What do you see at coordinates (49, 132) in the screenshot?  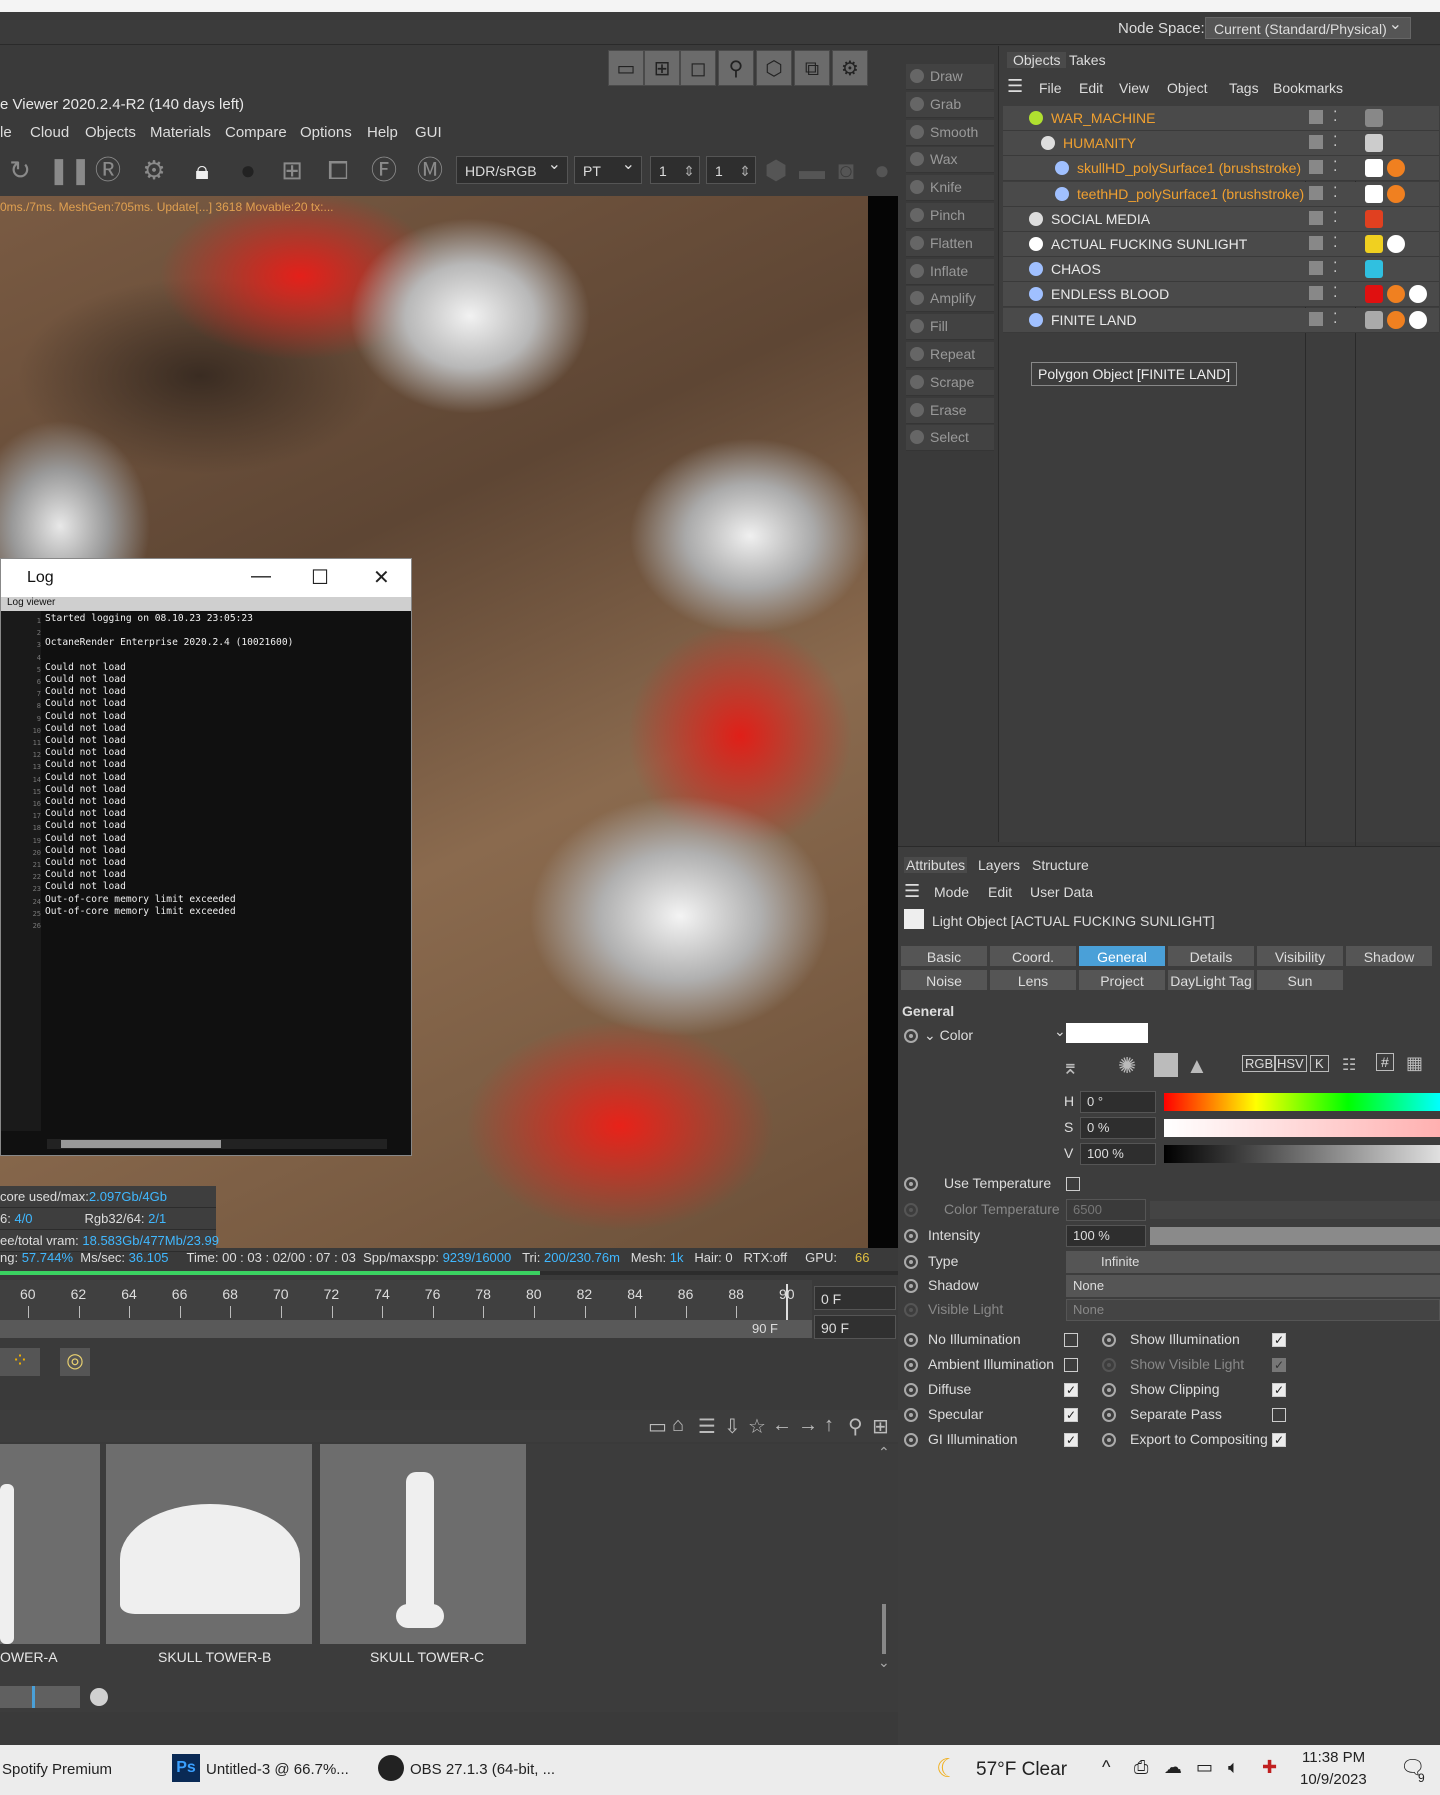 I see `menu-cloud: Cloud` at bounding box center [49, 132].